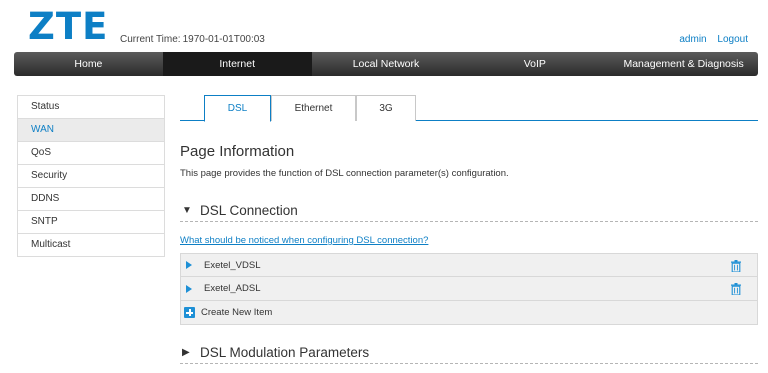 Image resolution: width=768 pixels, height=373 pixels. What do you see at coordinates (693, 39) in the screenshot?
I see `username: admin` at bounding box center [693, 39].